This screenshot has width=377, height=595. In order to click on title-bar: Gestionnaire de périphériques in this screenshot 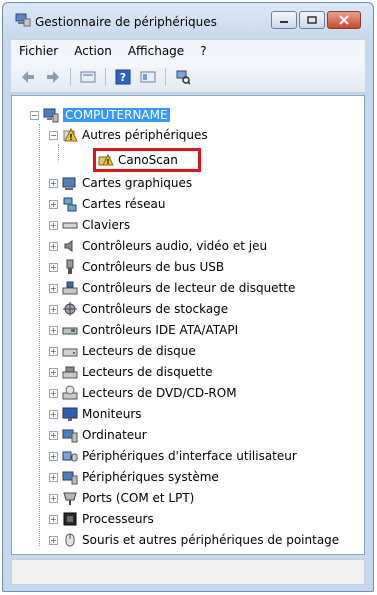, I will do `click(188, 20)`.